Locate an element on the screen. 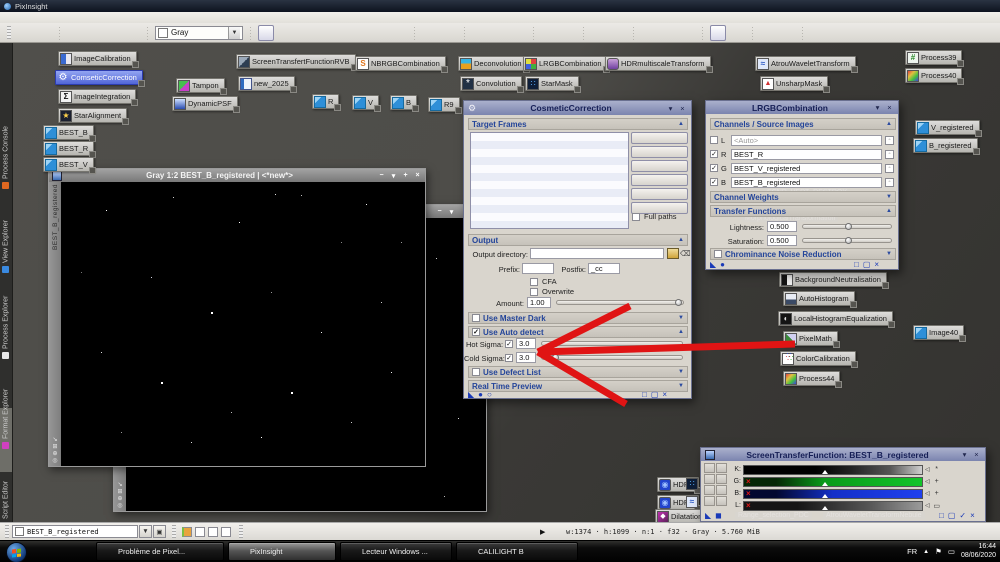 The height and width of the screenshot is (562, 1000). edit-instance-source-icon: ▢ is located at coordinates (655, 394).